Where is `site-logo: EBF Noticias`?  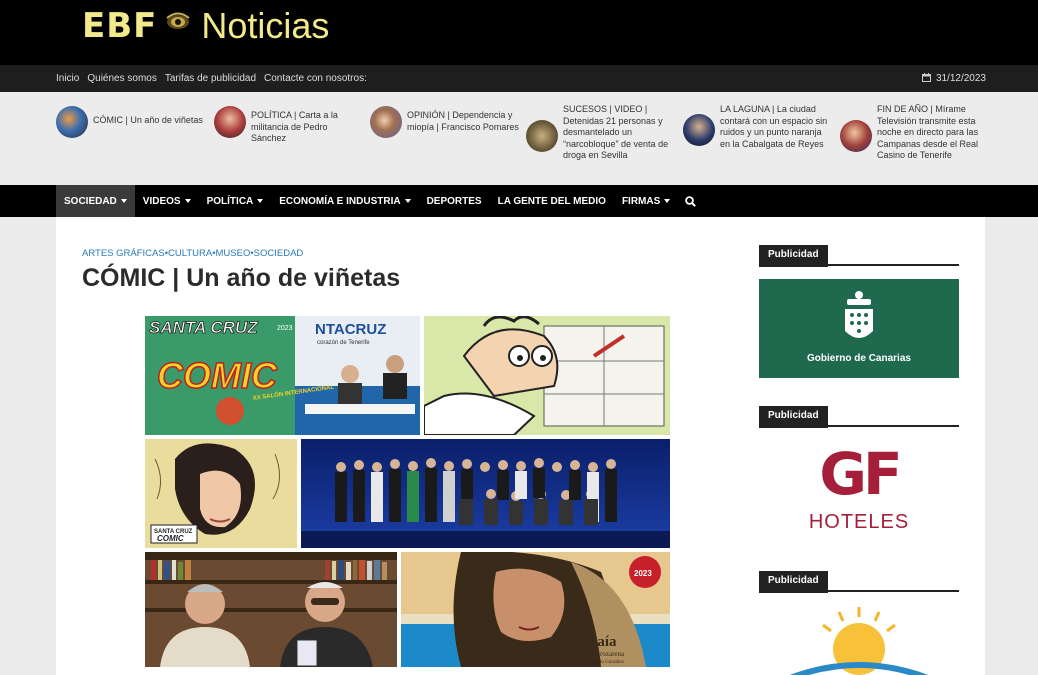
site-logo: EBF Noticias is located at coordinates (206, 25).